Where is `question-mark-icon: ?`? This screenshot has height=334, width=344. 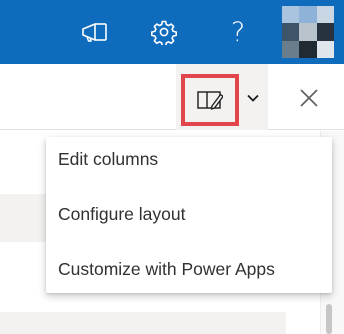
question-mark-icon: ? is located at coordinates (238, 32).